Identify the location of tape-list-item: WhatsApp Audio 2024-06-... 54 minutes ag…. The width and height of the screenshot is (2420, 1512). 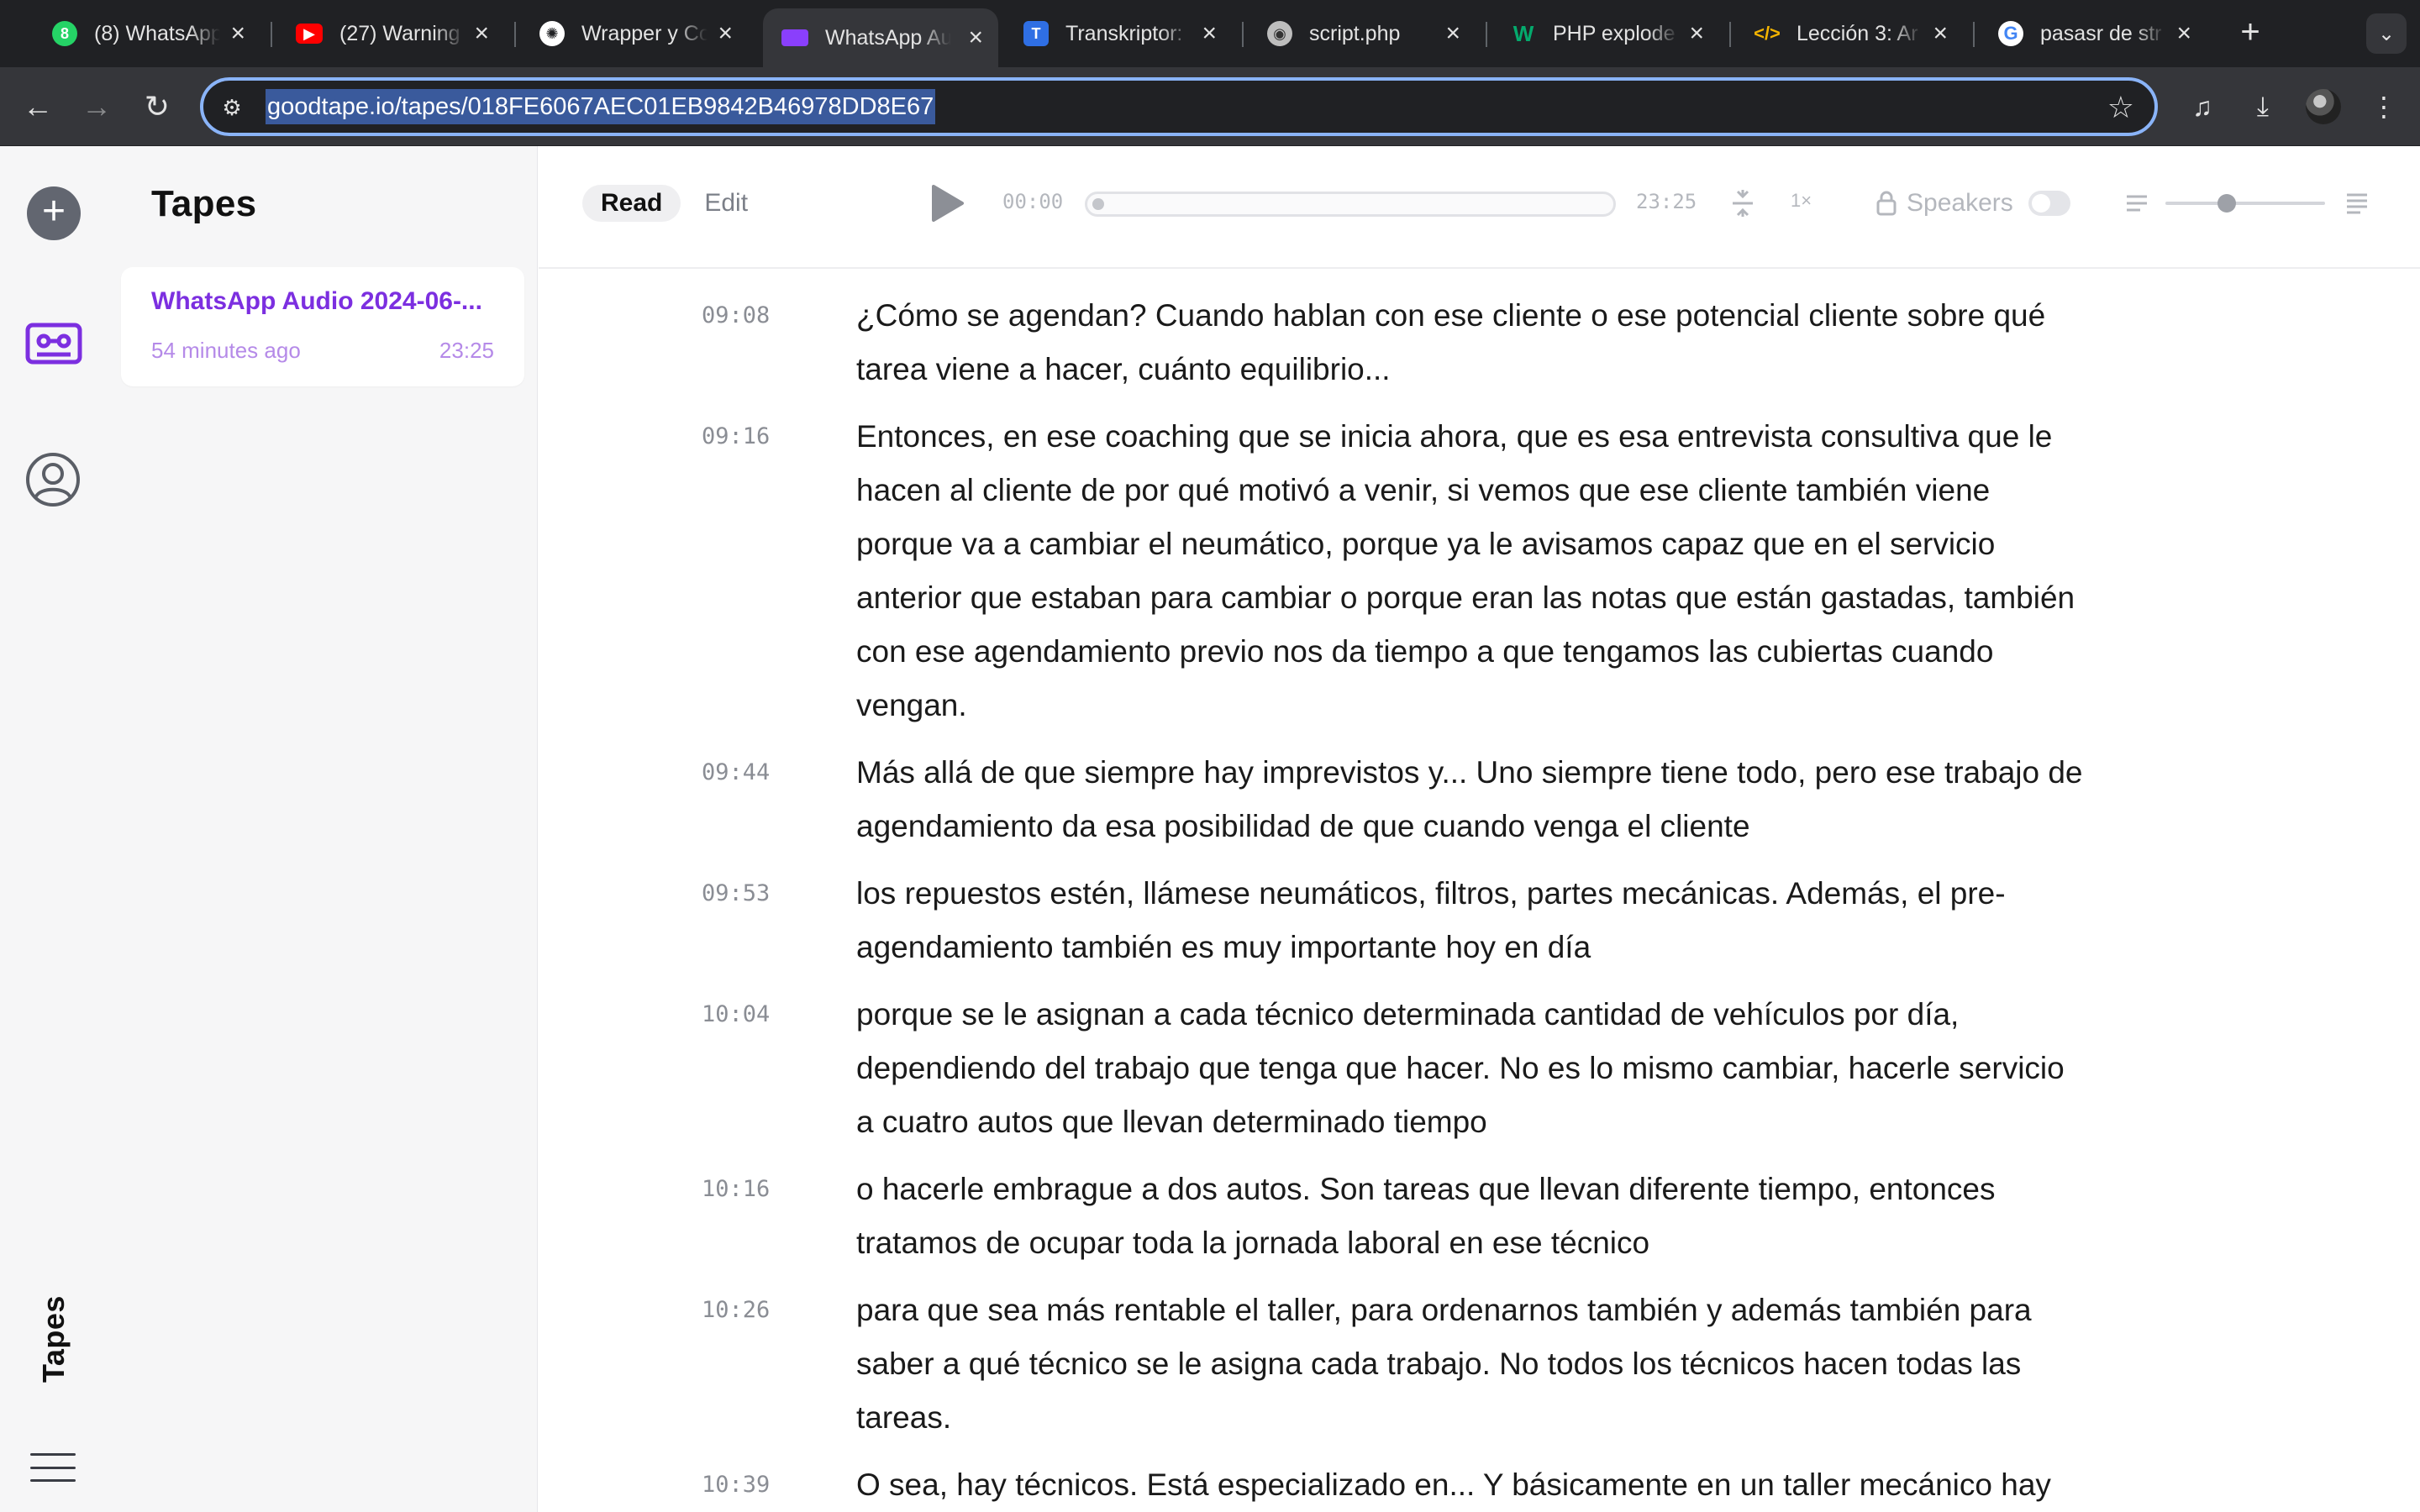
(322, 326).